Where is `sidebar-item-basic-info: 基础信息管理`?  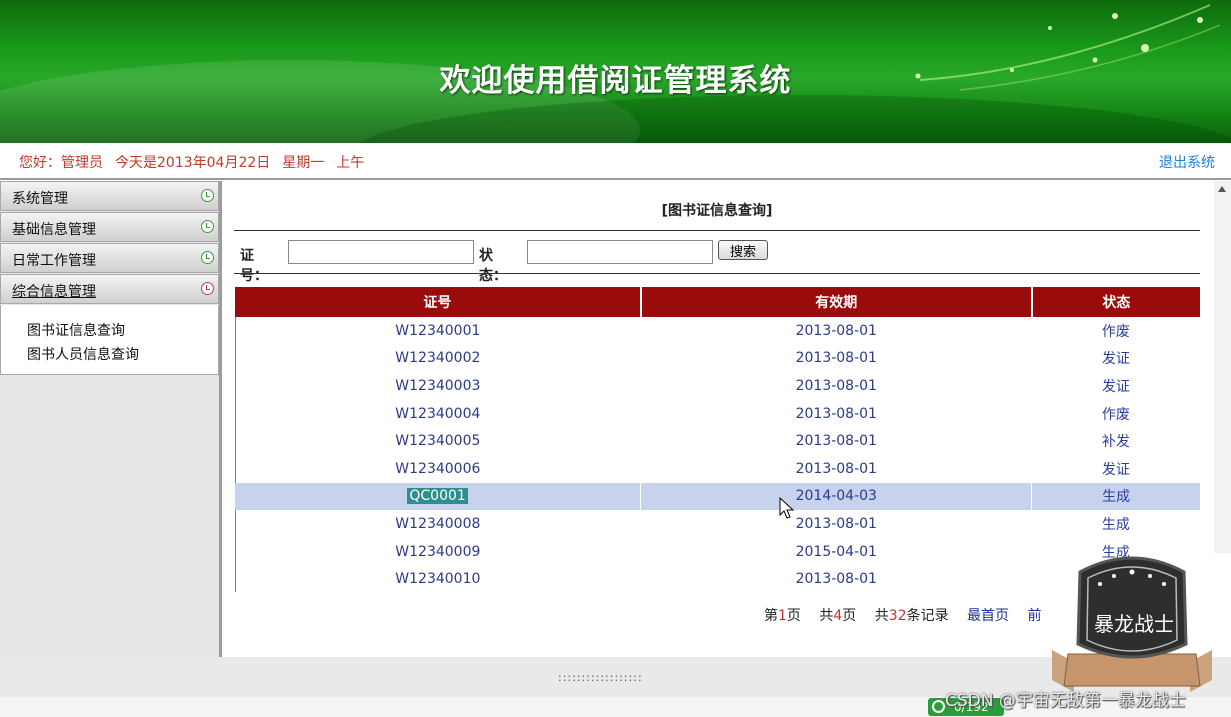
sidebar-item-basic-info: 基础信息管理 is located at coordinates (109, 227).